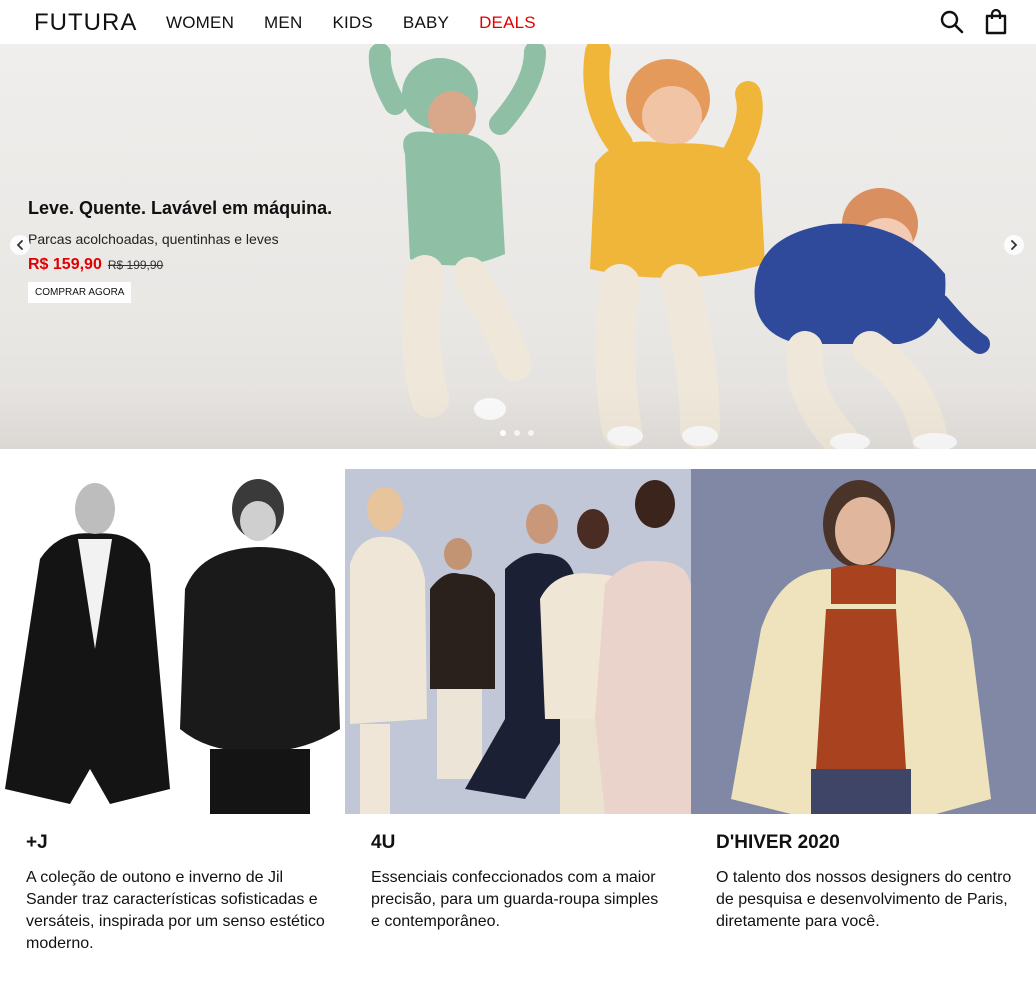 The height and width of the screenshot is (988, 1036). Describe the element at coordinates (180, 265) in the screenshot. I see `hero-prices: R$ 159,90 R$ 199,90` at that location.